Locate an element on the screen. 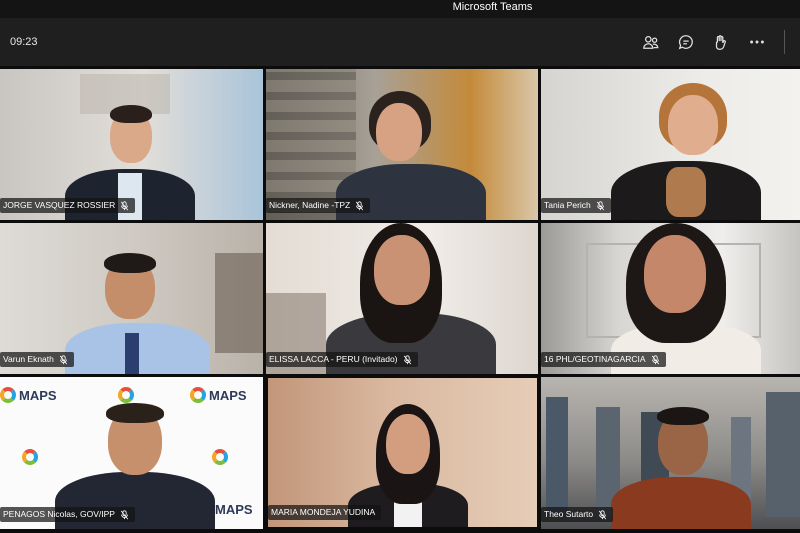 The height and width of the screenshot is (533, 800). participant-nameplate: 16 PHL/GEOTINAGARCIA is located at coordinates (603, 359).